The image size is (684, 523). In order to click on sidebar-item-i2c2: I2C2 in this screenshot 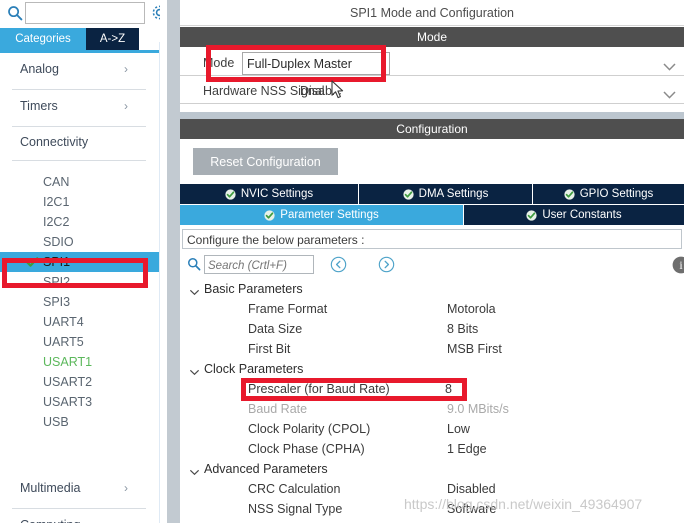, I will do `click(80, 222)`.